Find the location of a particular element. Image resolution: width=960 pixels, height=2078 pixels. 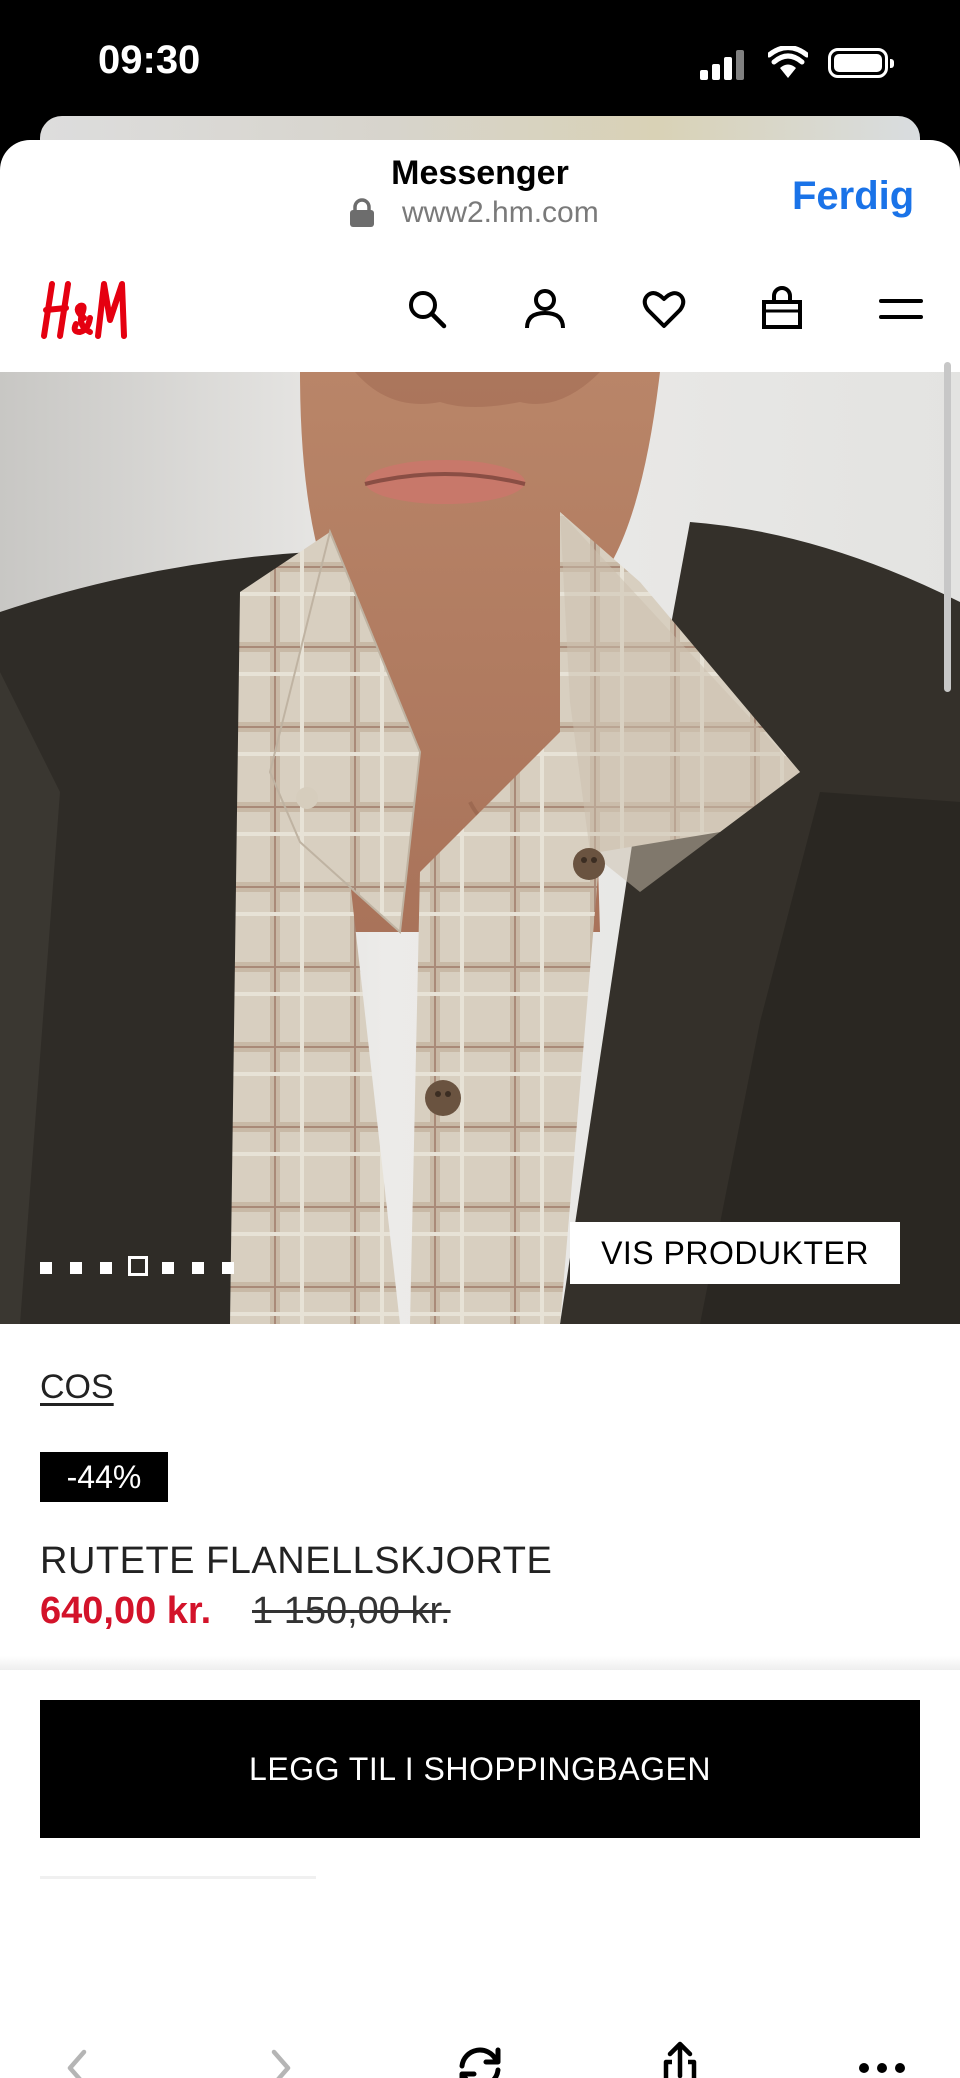

favorites-icon is located at coordinates (664, 309).